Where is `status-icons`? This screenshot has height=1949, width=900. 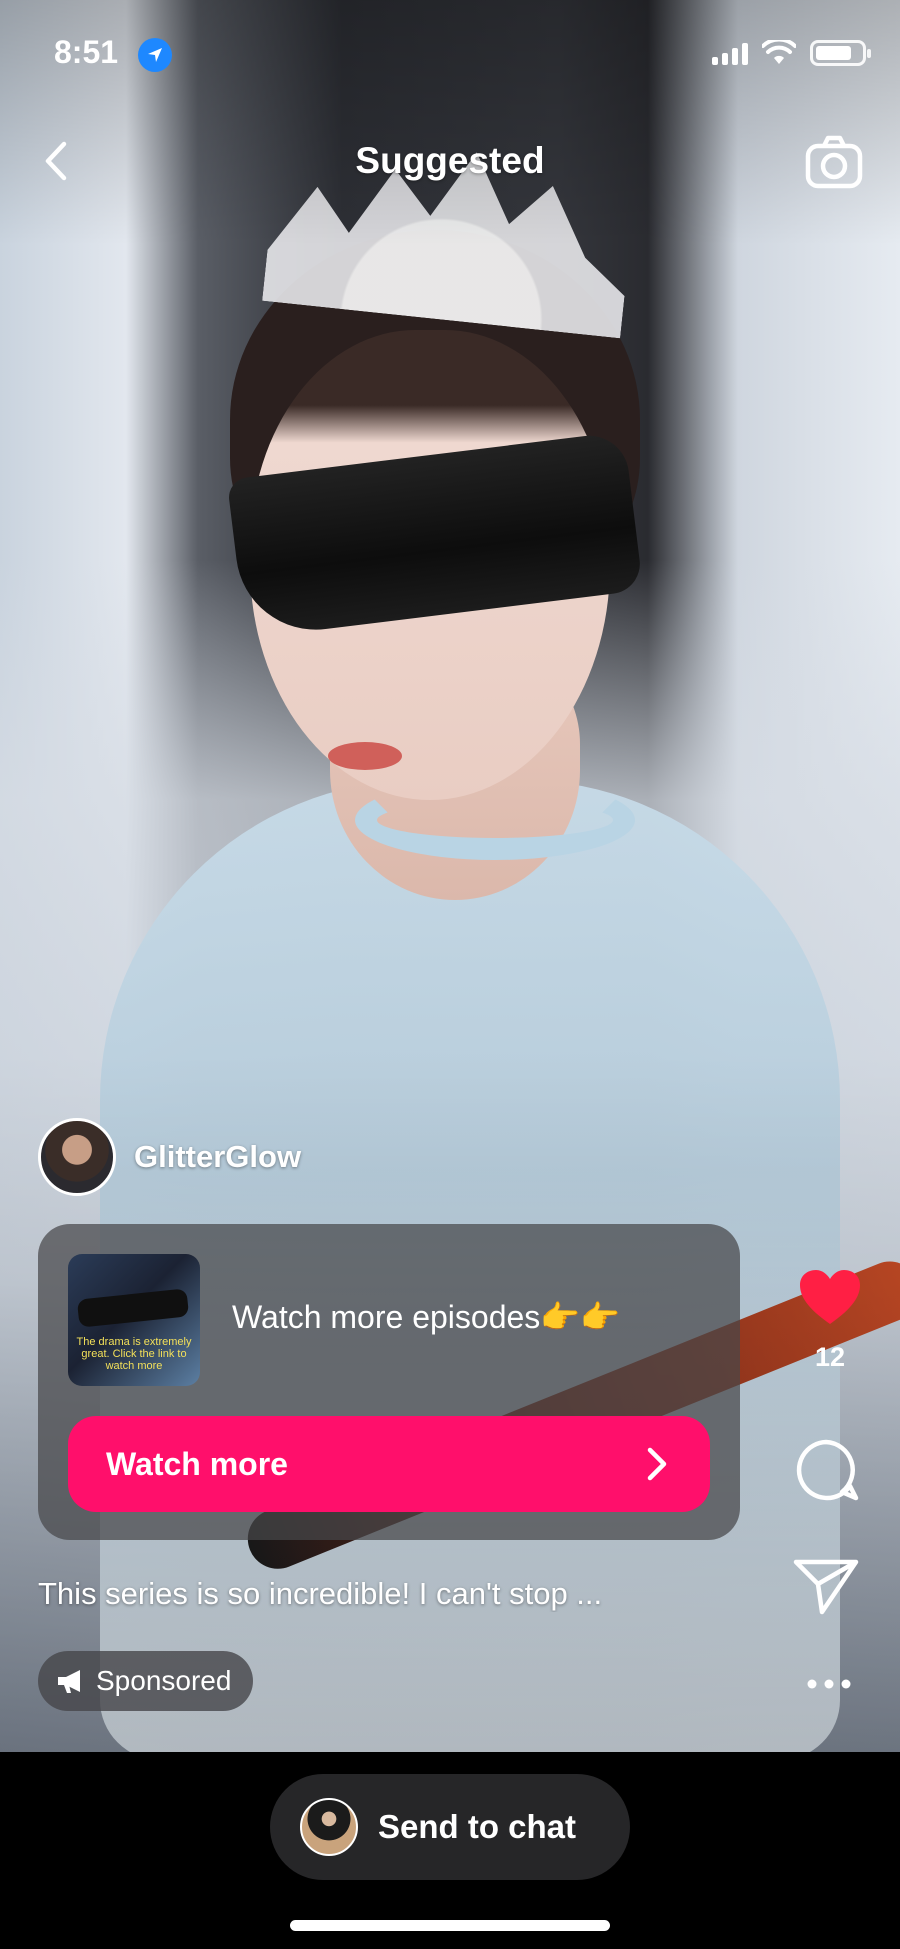
status-icons is located at coordinates (791, 53).